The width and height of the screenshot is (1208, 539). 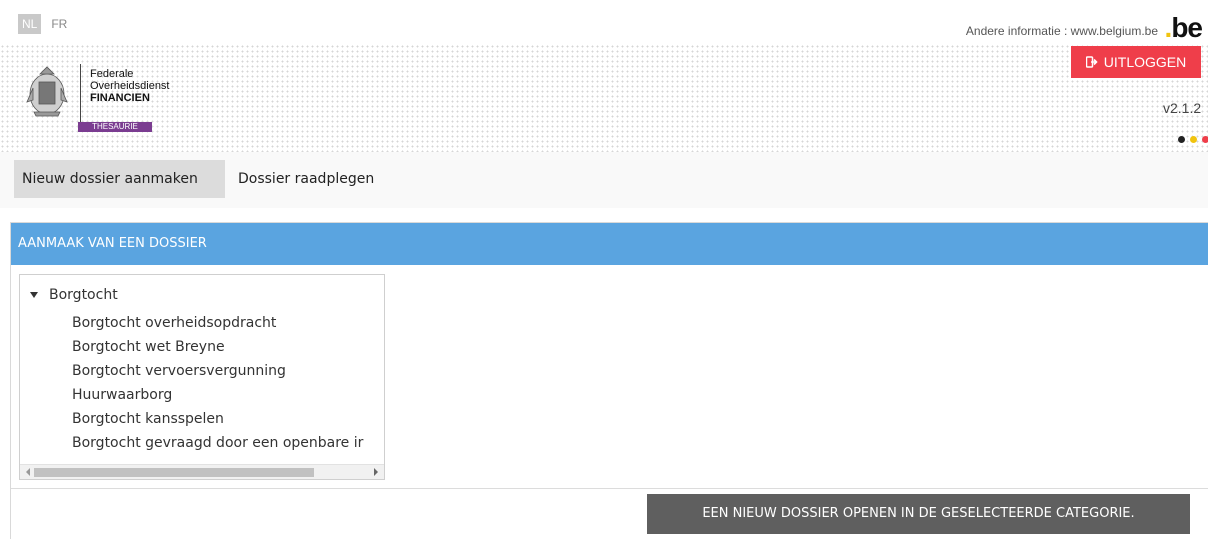 What do you see at coordinates (217, 323) in the screenshot?
I see `tree-item: Borgtocht overheidsopdracht` at bounding box center [217, 323].